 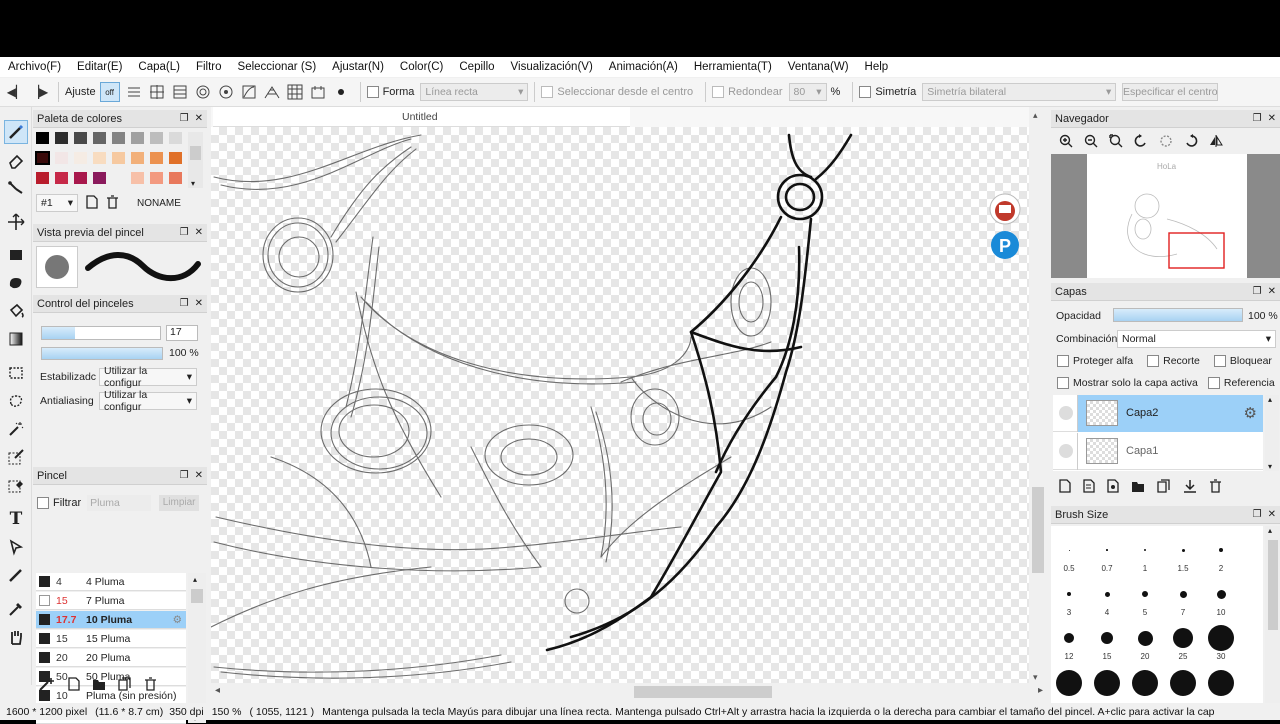 What do you see at coordinates (358, 67) in the screenshot?
I see `menu-item-ajustar-n: Ajustar(N)` at bounding box center [358, 67].